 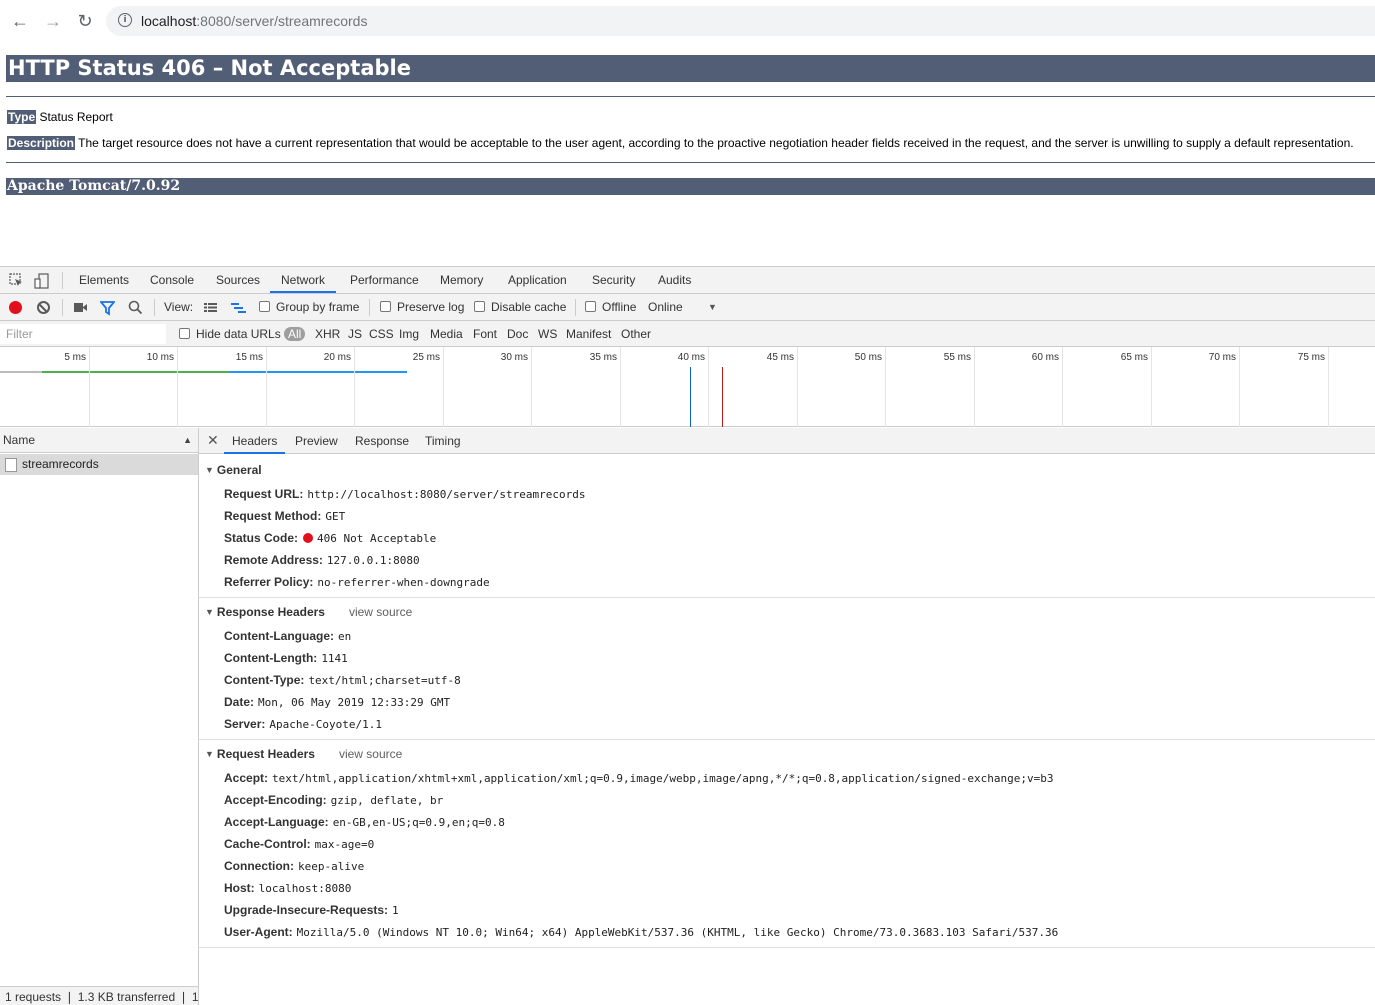 What do you see at coordinates (233, 470) in the screenshot?
I see `general-section-header: ▼ General` at bounding box center [233, 470].